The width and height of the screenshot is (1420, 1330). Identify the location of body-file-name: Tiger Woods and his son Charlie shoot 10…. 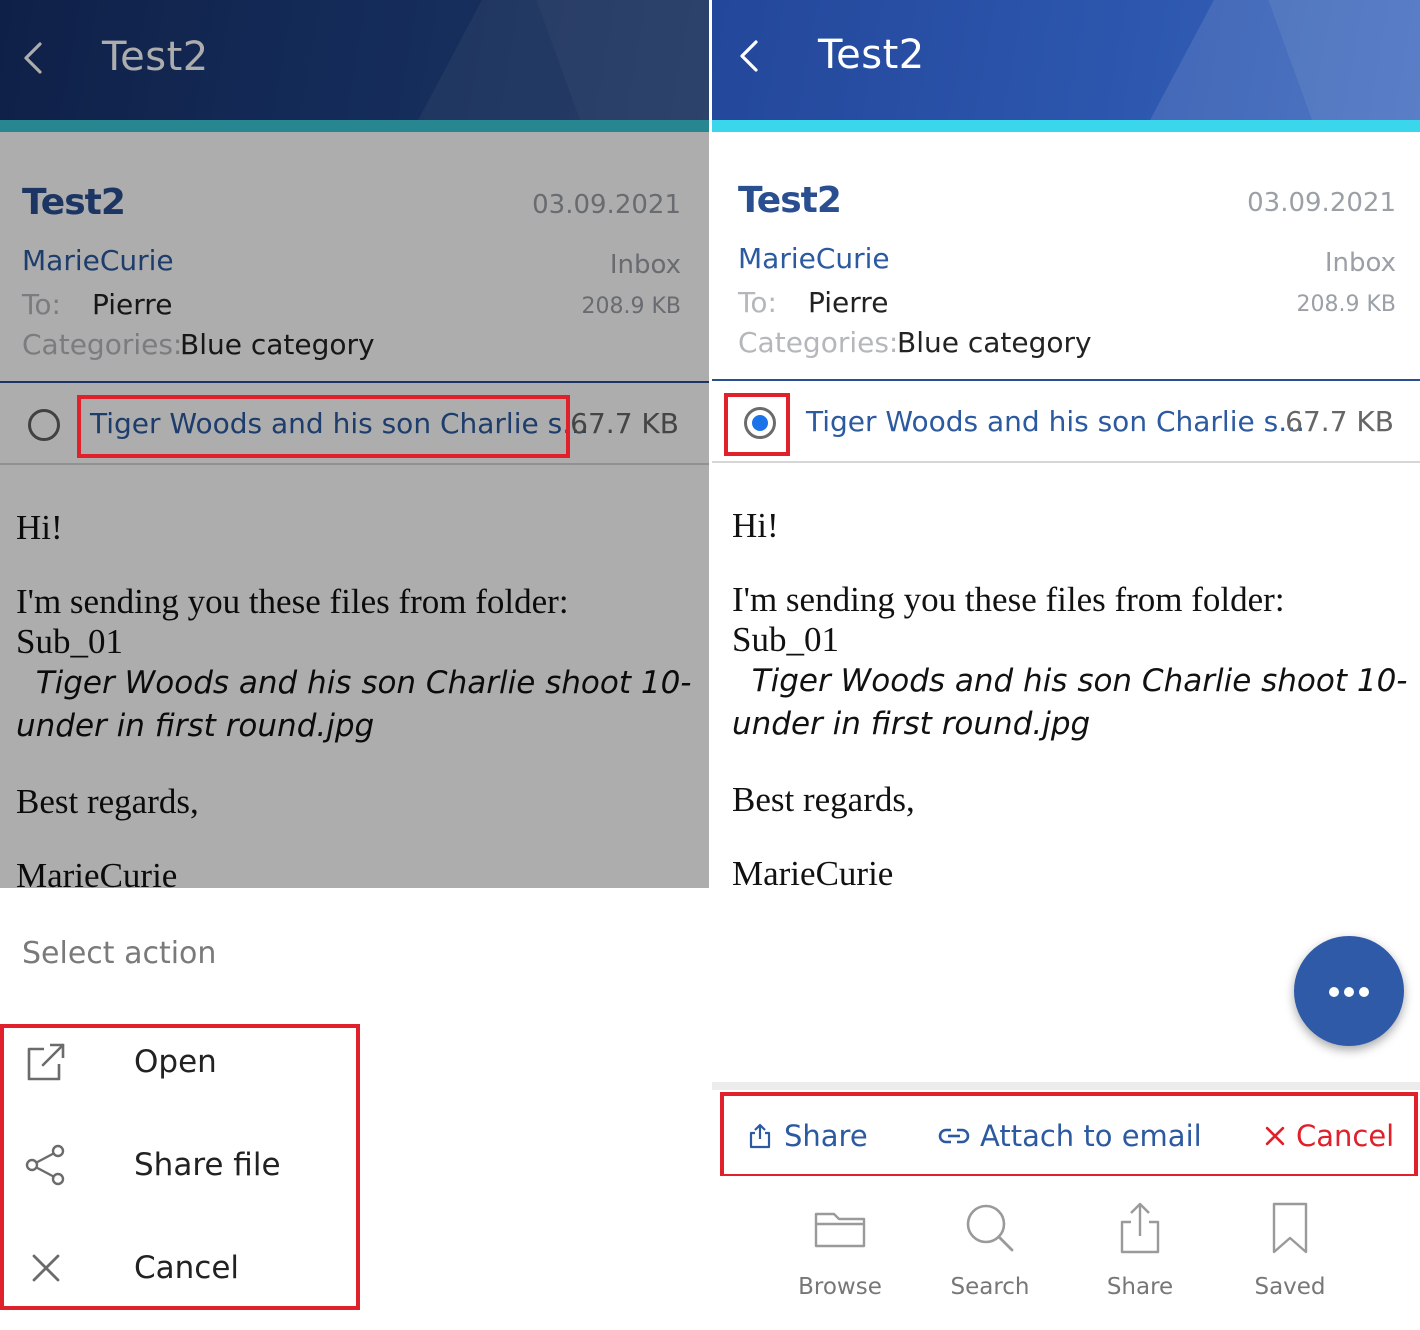
(1070, 681).